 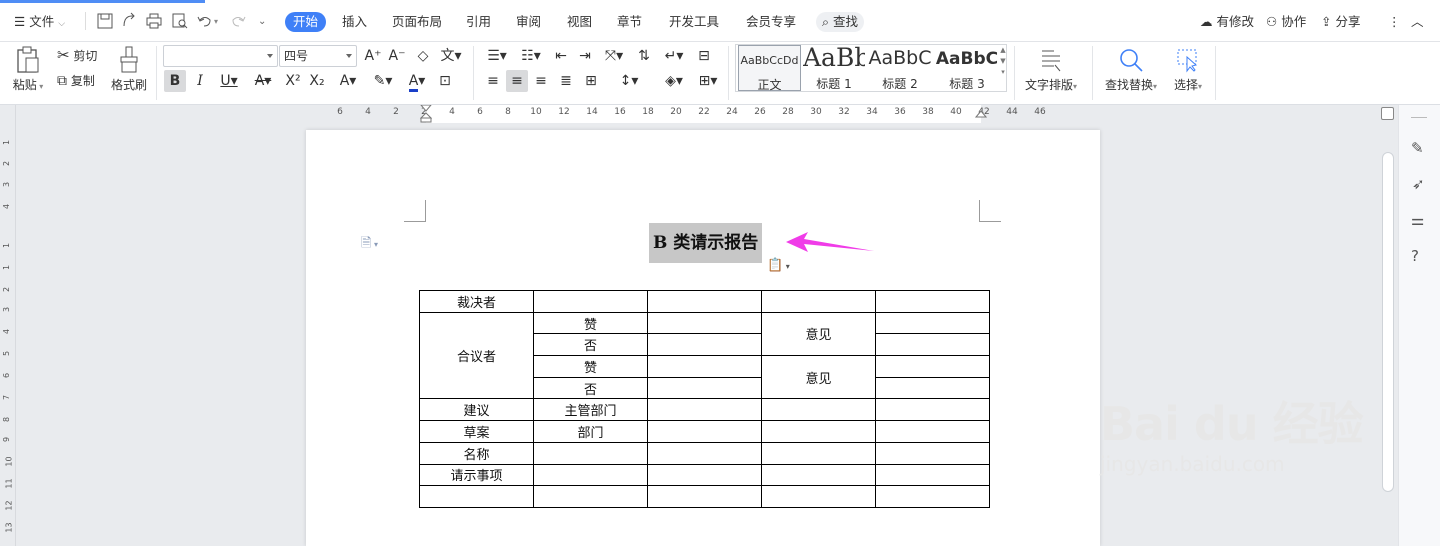 I want to click on phonetic-guide-icon: 文▾, so click(x=451, y=56).